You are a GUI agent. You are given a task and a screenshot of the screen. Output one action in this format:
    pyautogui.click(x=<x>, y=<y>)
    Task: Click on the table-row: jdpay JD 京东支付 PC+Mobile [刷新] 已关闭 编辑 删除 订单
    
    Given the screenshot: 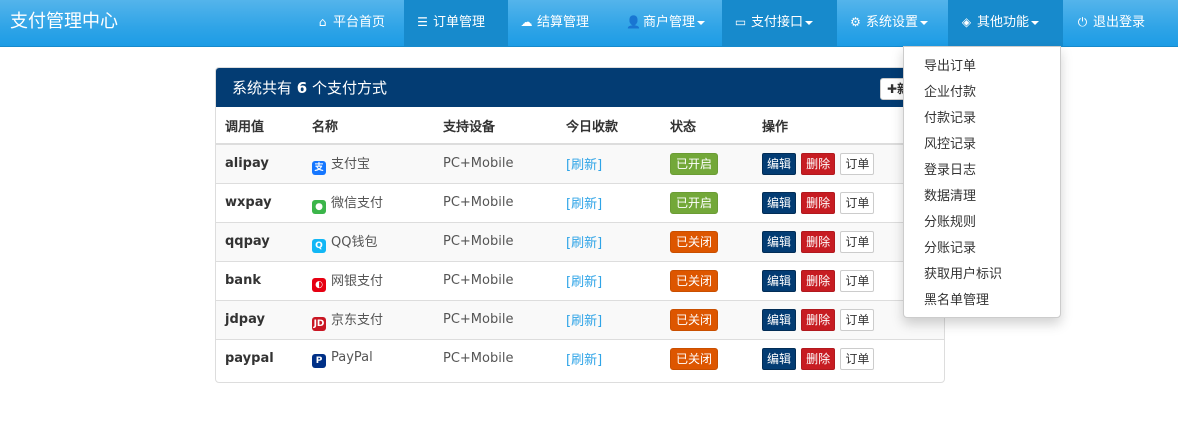 What is the action you would take?
    pyautogui.click(x=580, y=319)
    